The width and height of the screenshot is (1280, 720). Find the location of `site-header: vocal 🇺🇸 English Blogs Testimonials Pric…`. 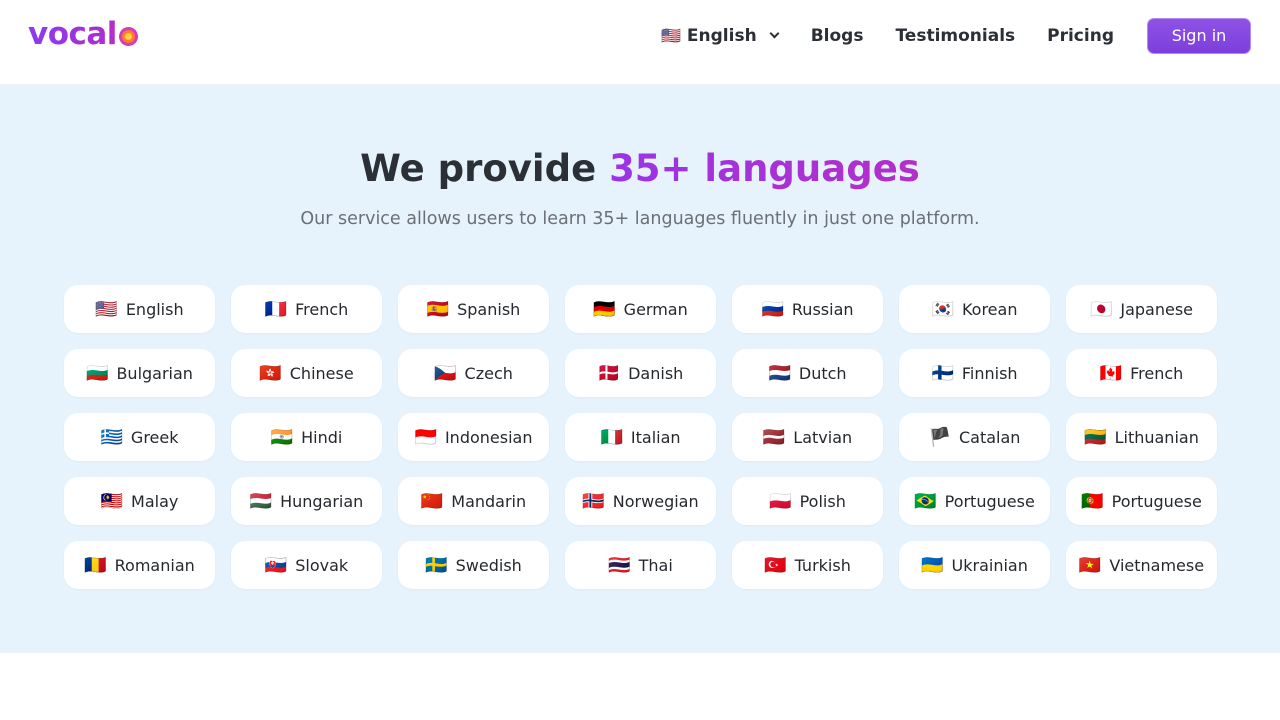

site-header: vocal 🇺🇸 English Blogs Testimonials Pric… is located at coordinates (640, 42).